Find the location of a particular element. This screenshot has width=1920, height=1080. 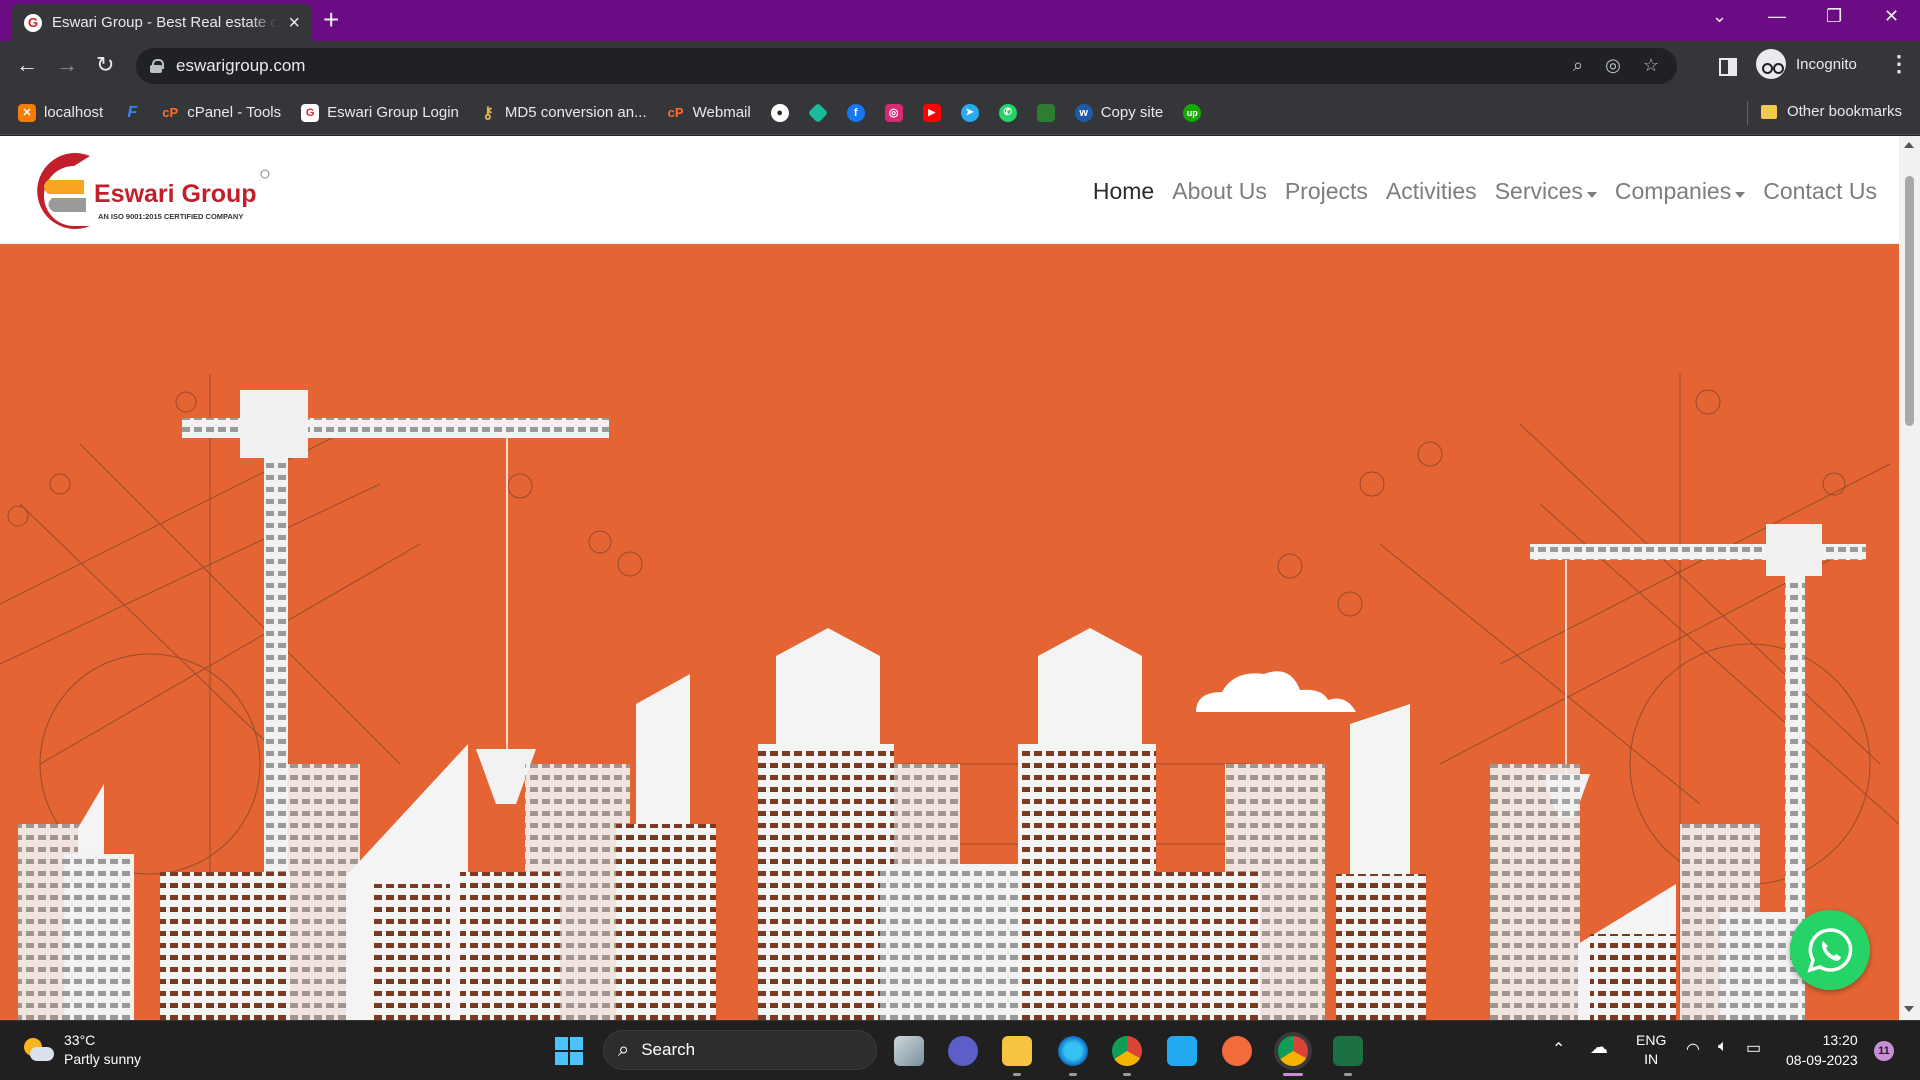

profile-label: Incognito is located at coordinates (1826, 64).